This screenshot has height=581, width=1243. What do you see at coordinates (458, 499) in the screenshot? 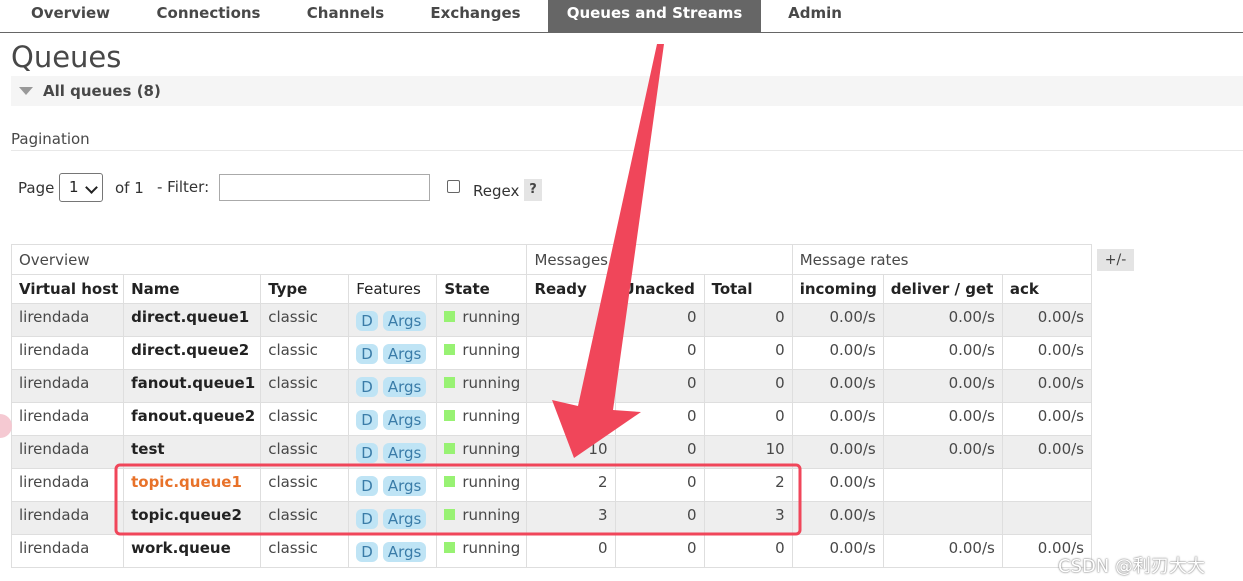
I see `highlight-box-annotation` at bounding box center [458, 499].